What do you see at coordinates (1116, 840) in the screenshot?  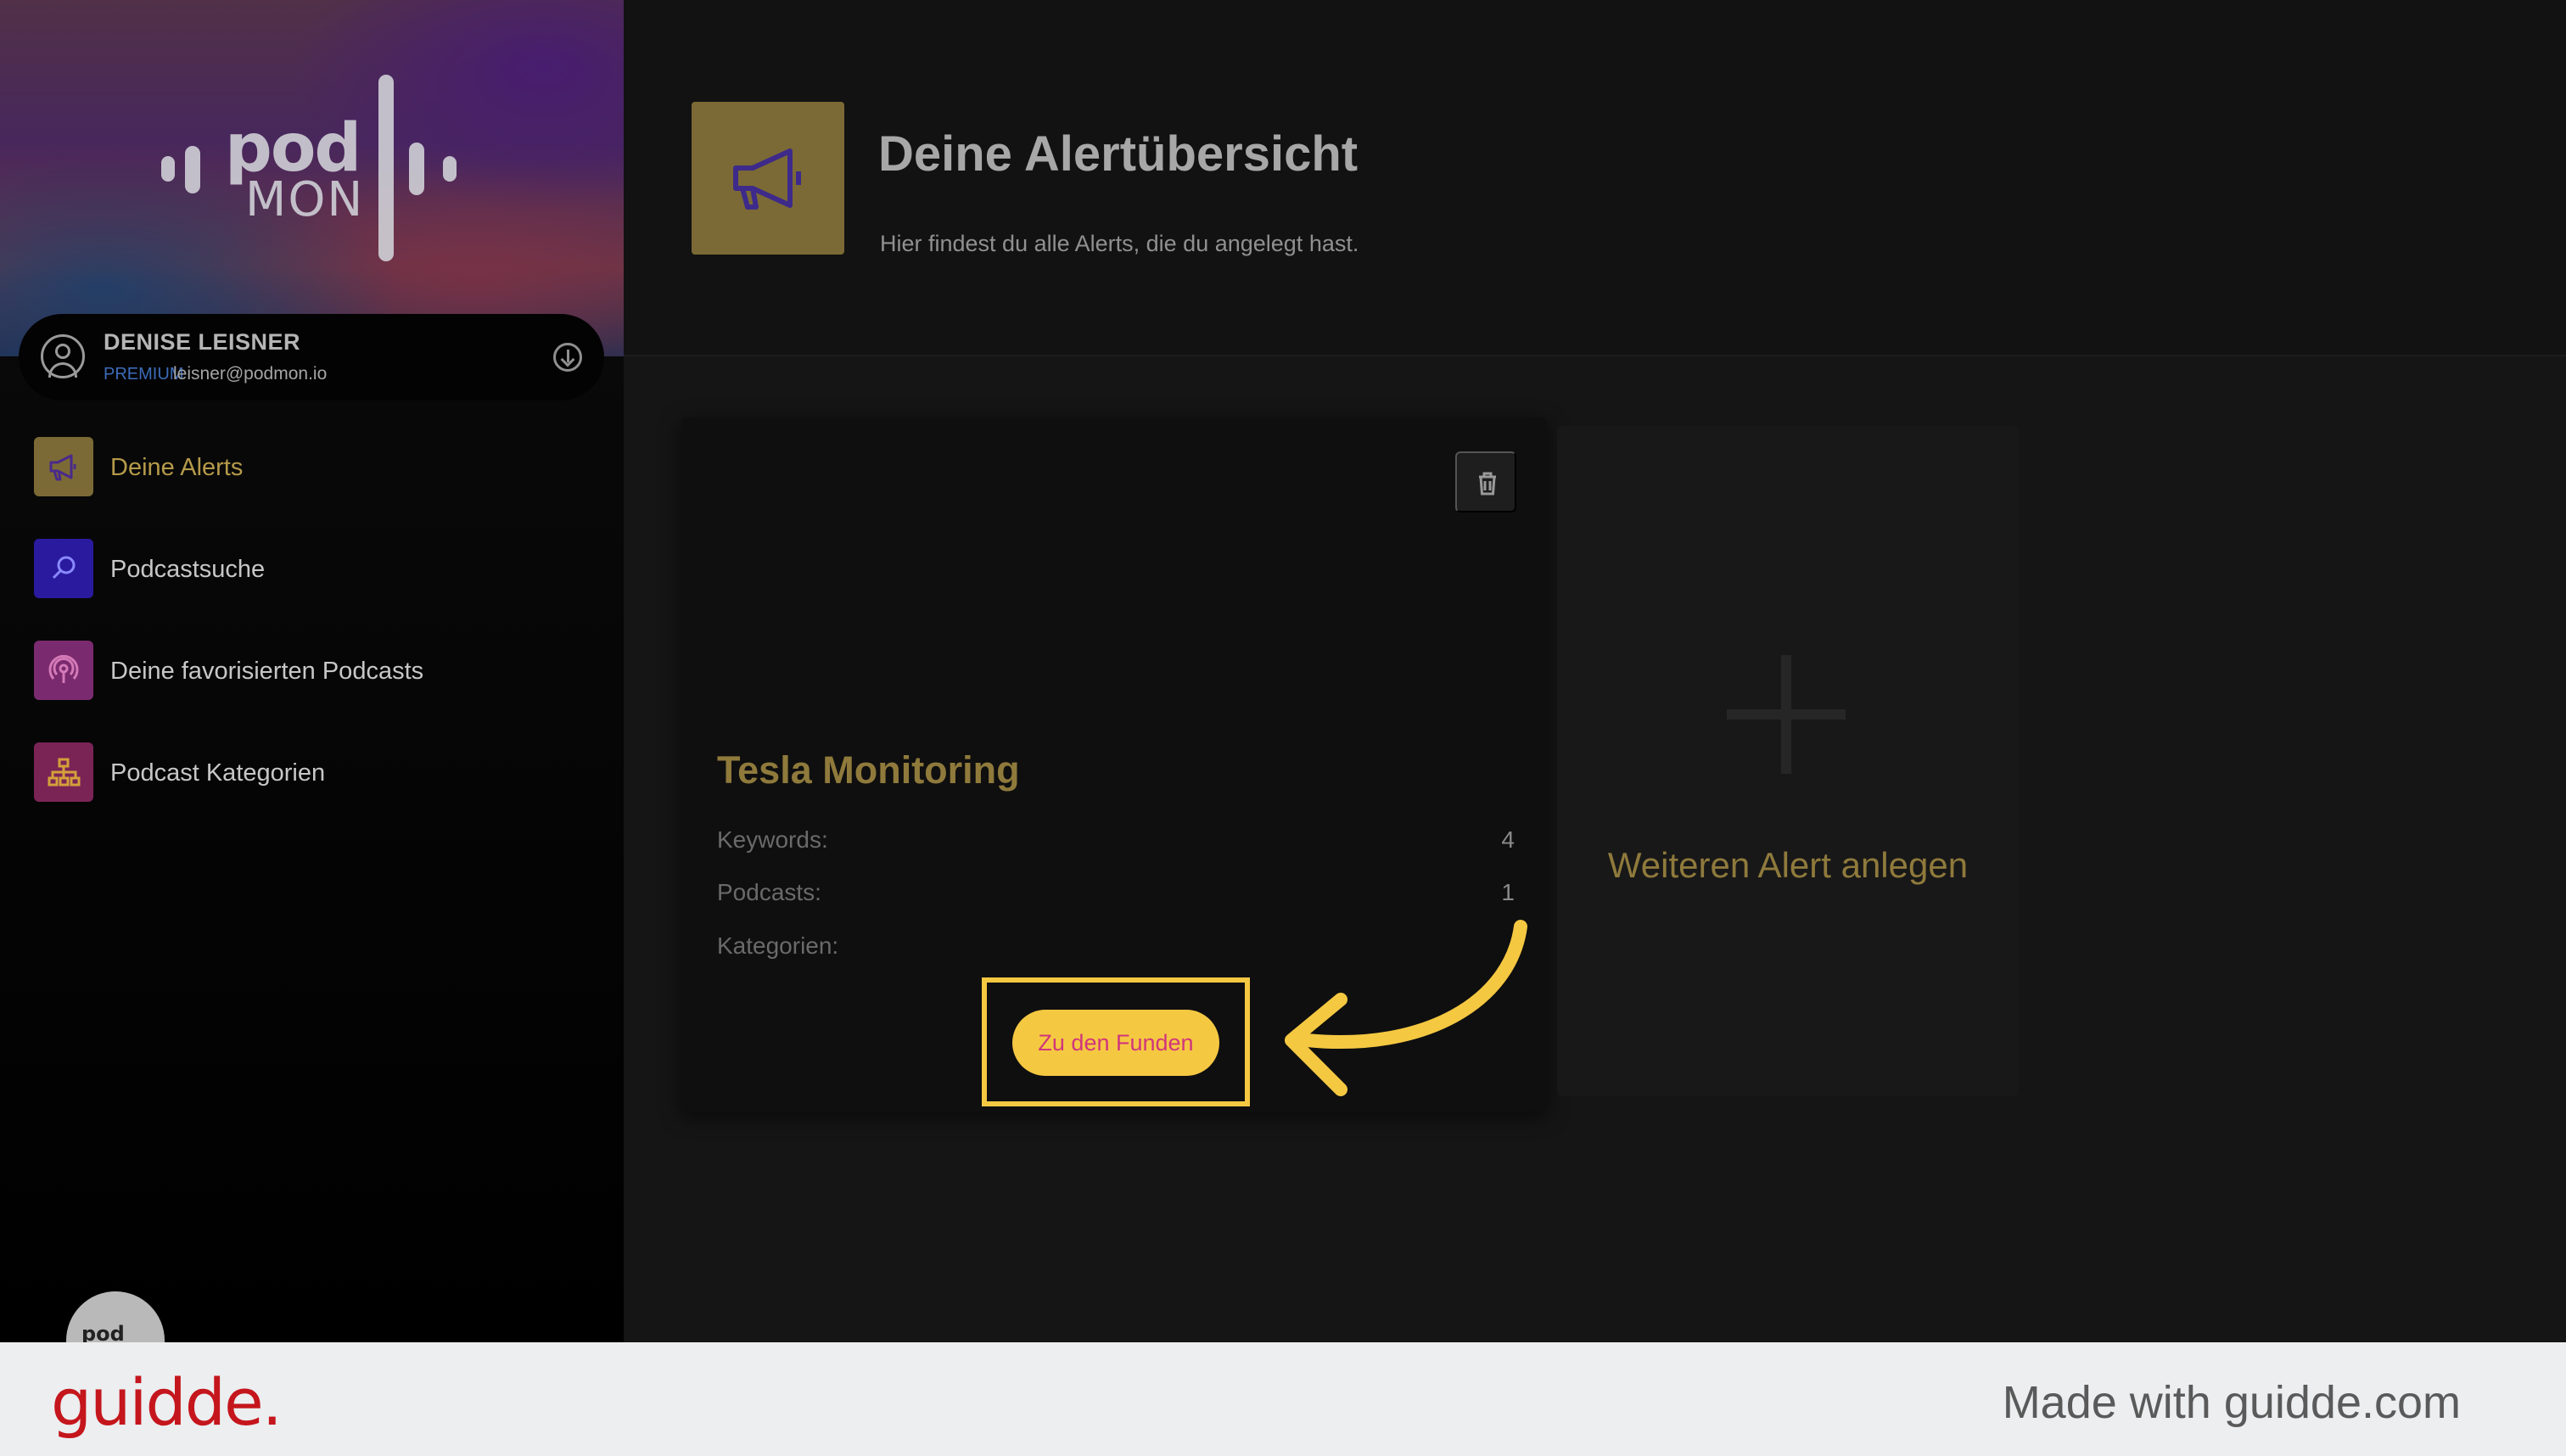 I see `stat-keywords: Keywords: 4` at bounding box center [1116, 840].